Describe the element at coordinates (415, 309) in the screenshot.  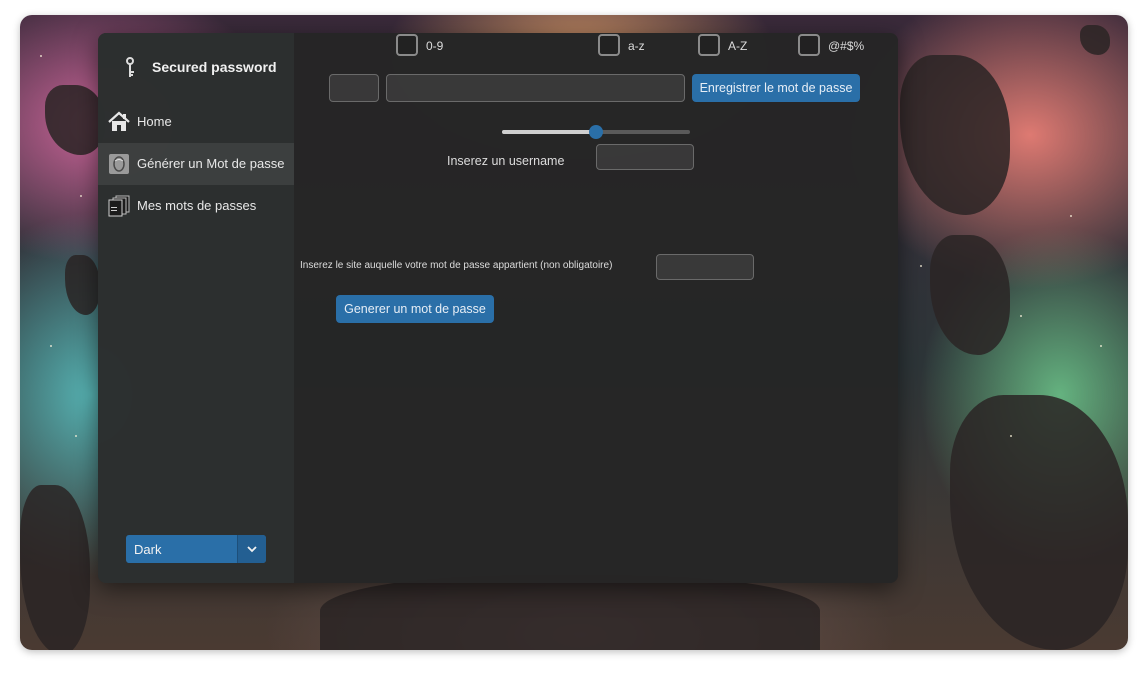
I see `generate-password-button: Generer un mot de passe` at that location.